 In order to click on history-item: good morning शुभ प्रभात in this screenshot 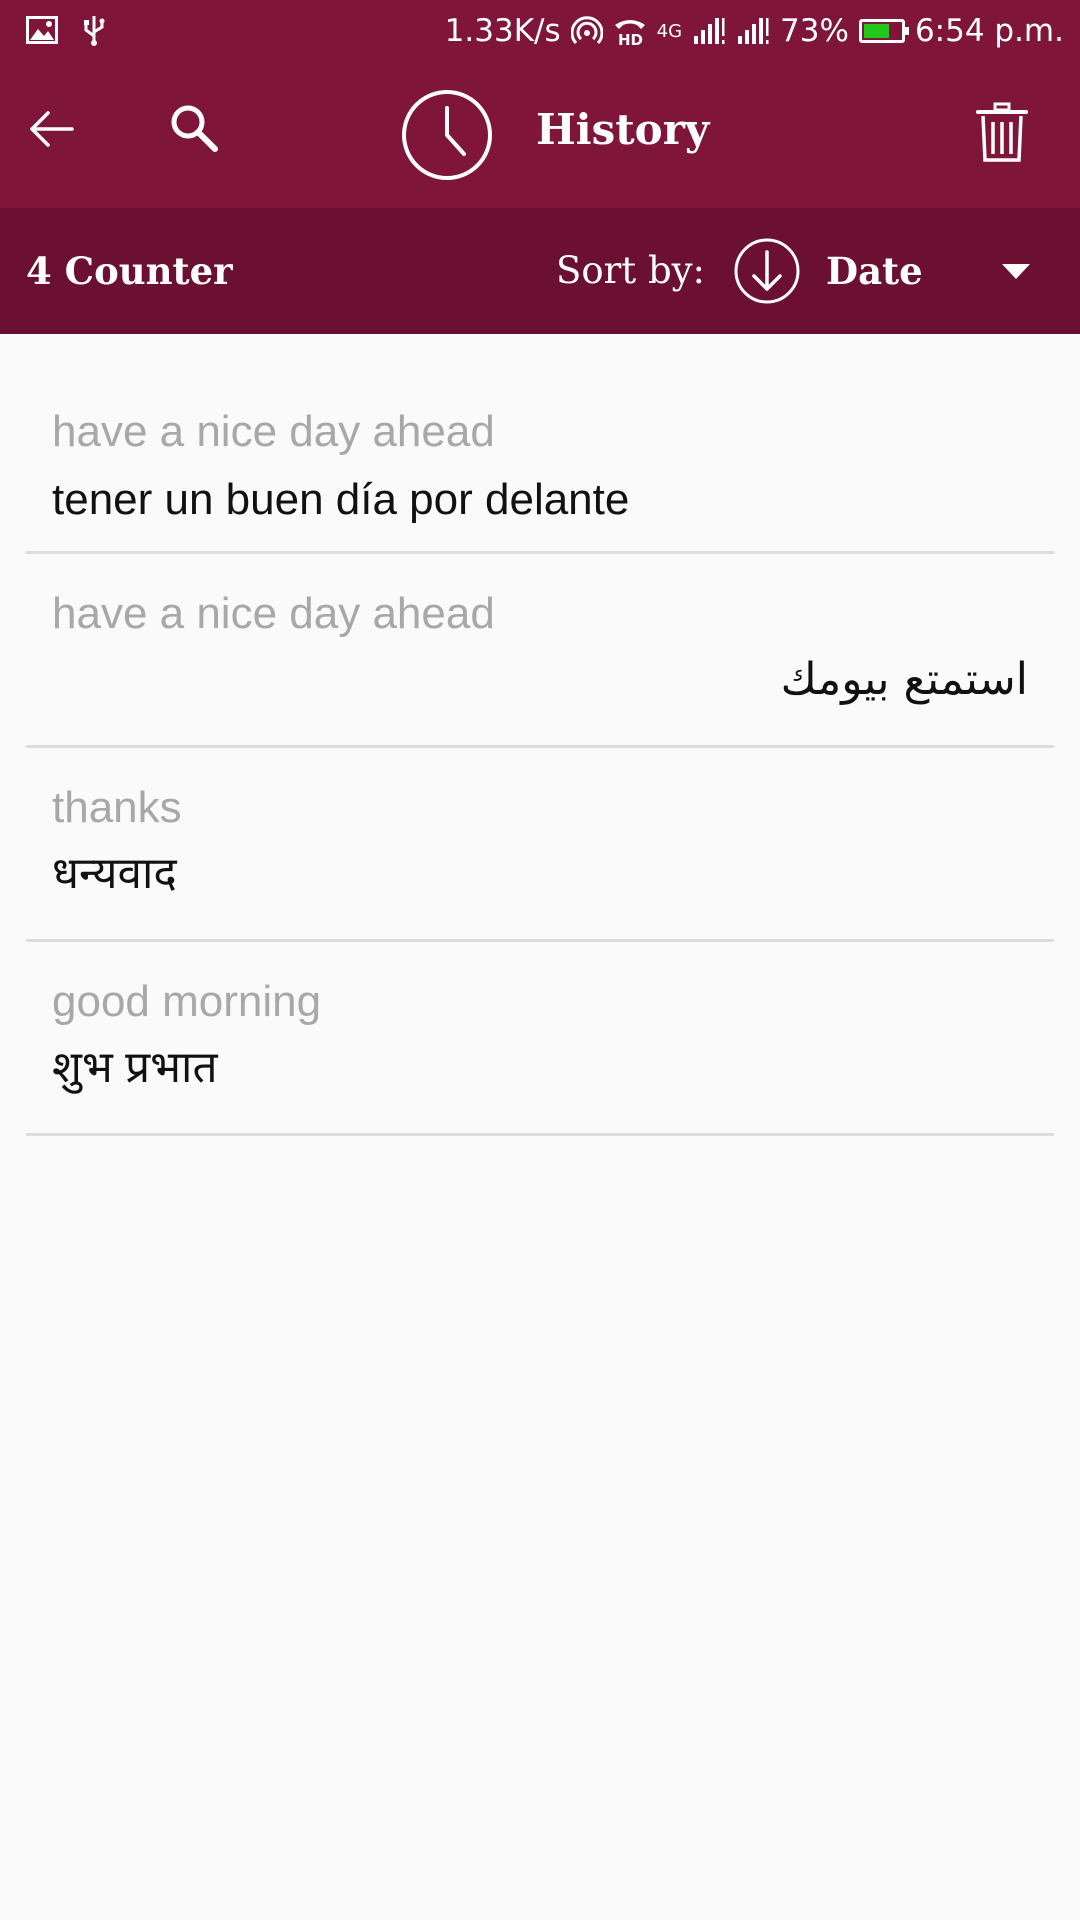, I will do `click(540, 1039)`.